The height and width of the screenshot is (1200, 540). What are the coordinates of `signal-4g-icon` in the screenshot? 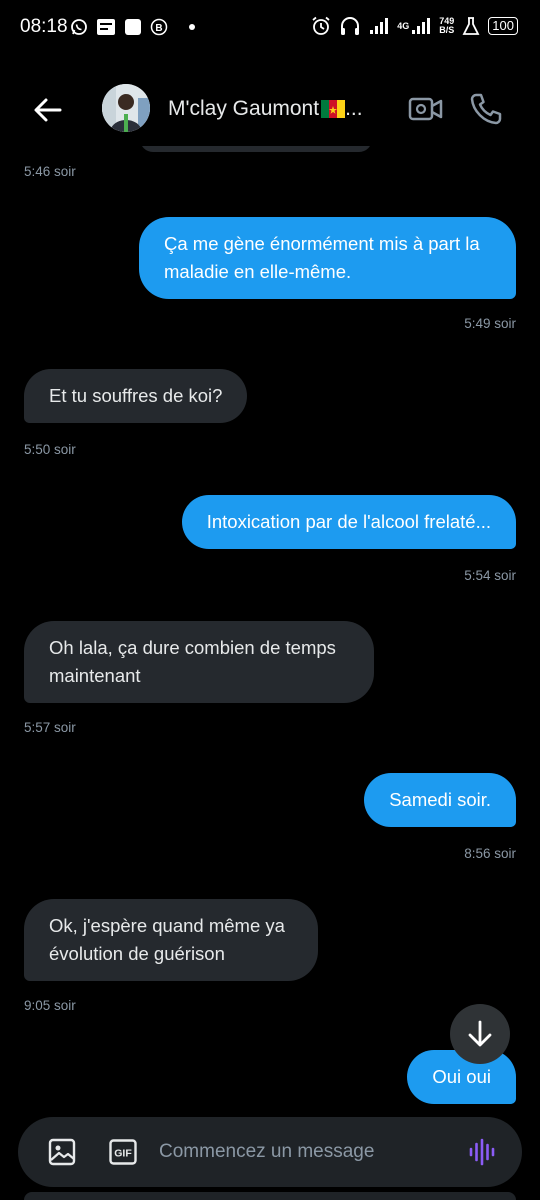 It's located at (421, 26).